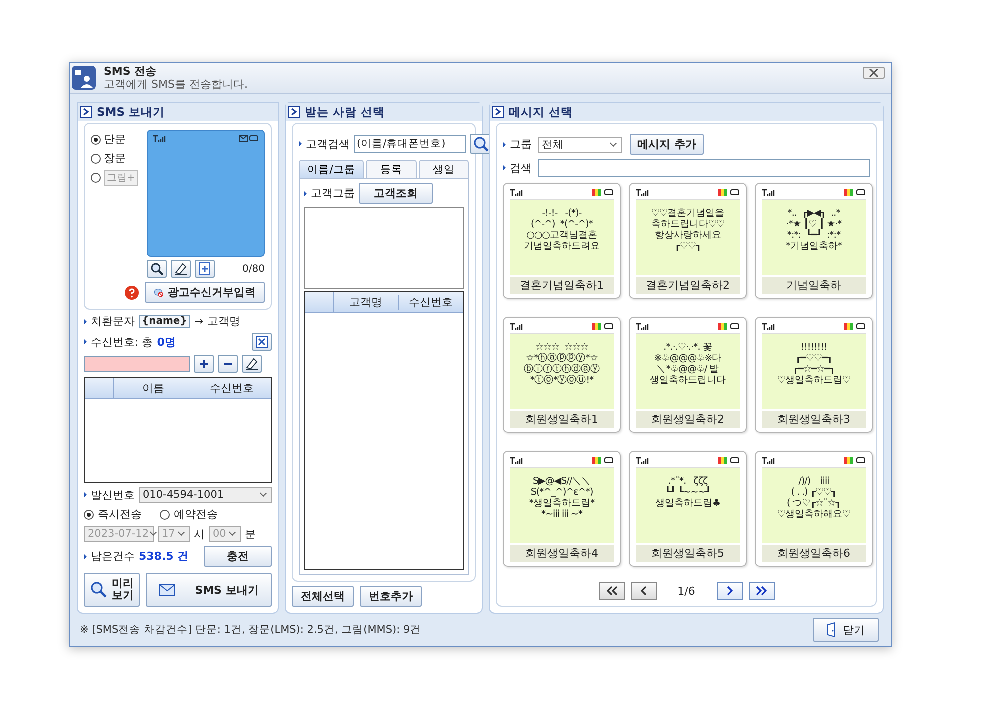 The height and width of the screenshot is (726, 1000). I want to click on footer-note: ※ [SMS전송 차감건수] 단문: 1건, 장문(LMS): 2.5건, 그림(MMS): 9건, so click(251, 630).